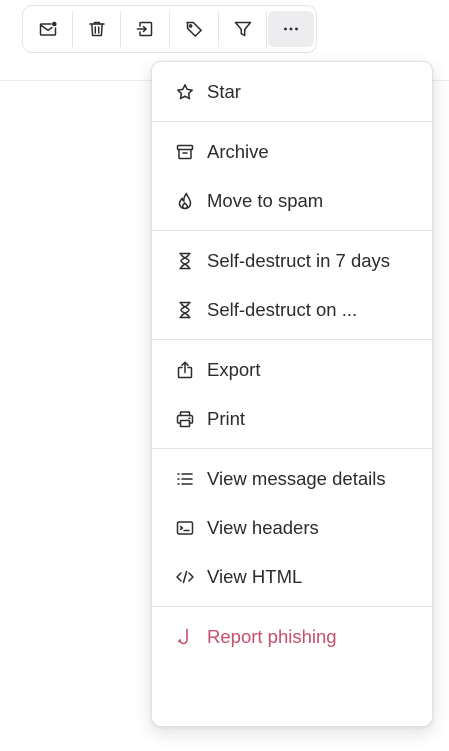 Image resolution: width=449 pixels, height=751 pixels. What do you see at coordinates (292, 369) in the screenshot?
I see `menu-item-export: Export` at bounding box center [292, 369].